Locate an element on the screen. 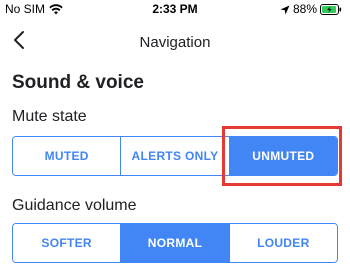  battery-percent: 88% is located at coordinates (304, 9).